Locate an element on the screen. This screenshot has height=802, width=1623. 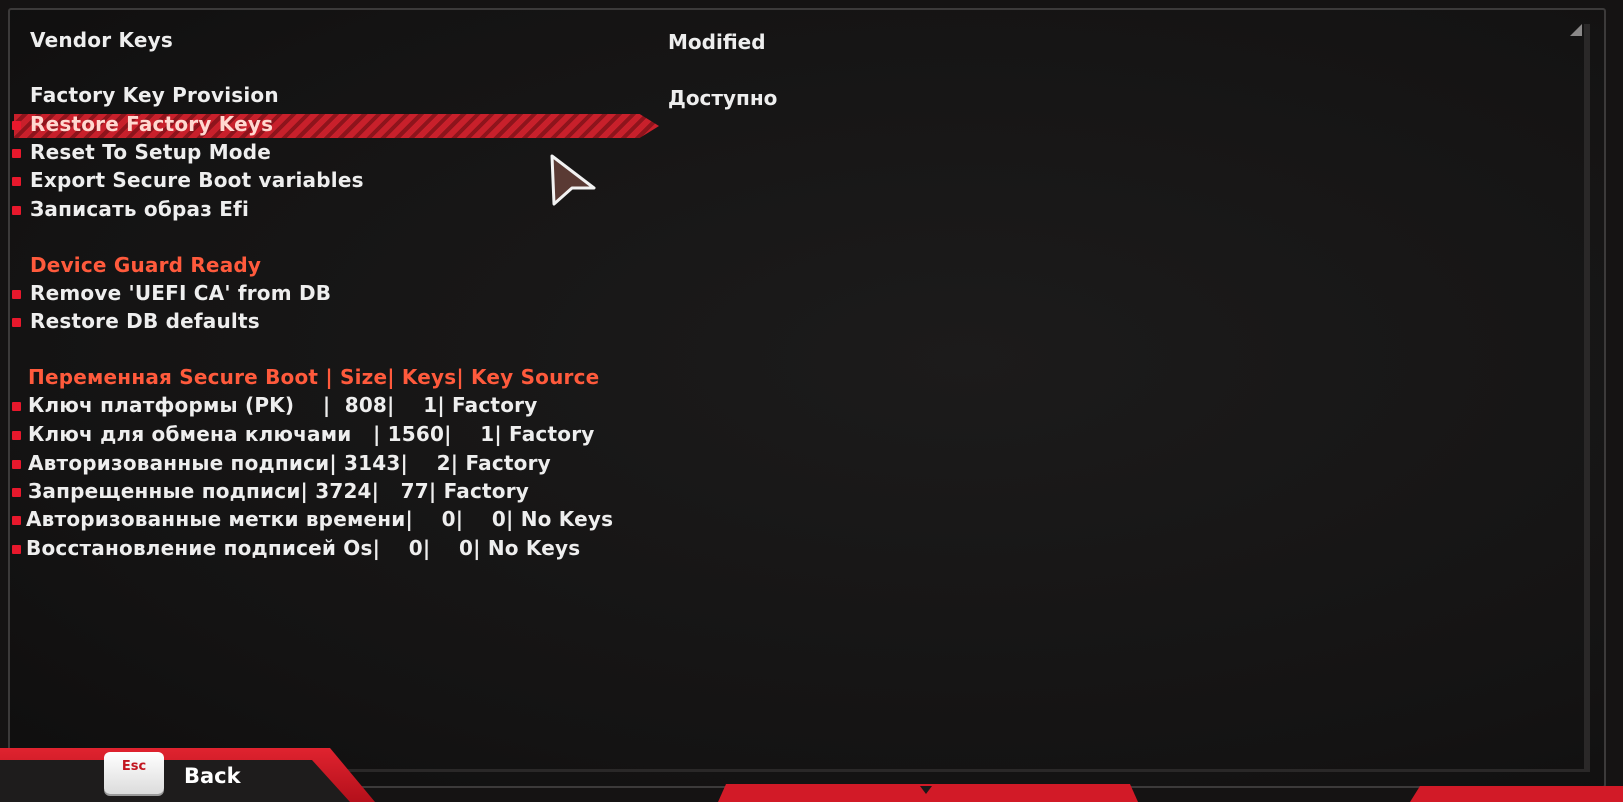
esc-key-button: Esc is located at coordinates (134, 773).